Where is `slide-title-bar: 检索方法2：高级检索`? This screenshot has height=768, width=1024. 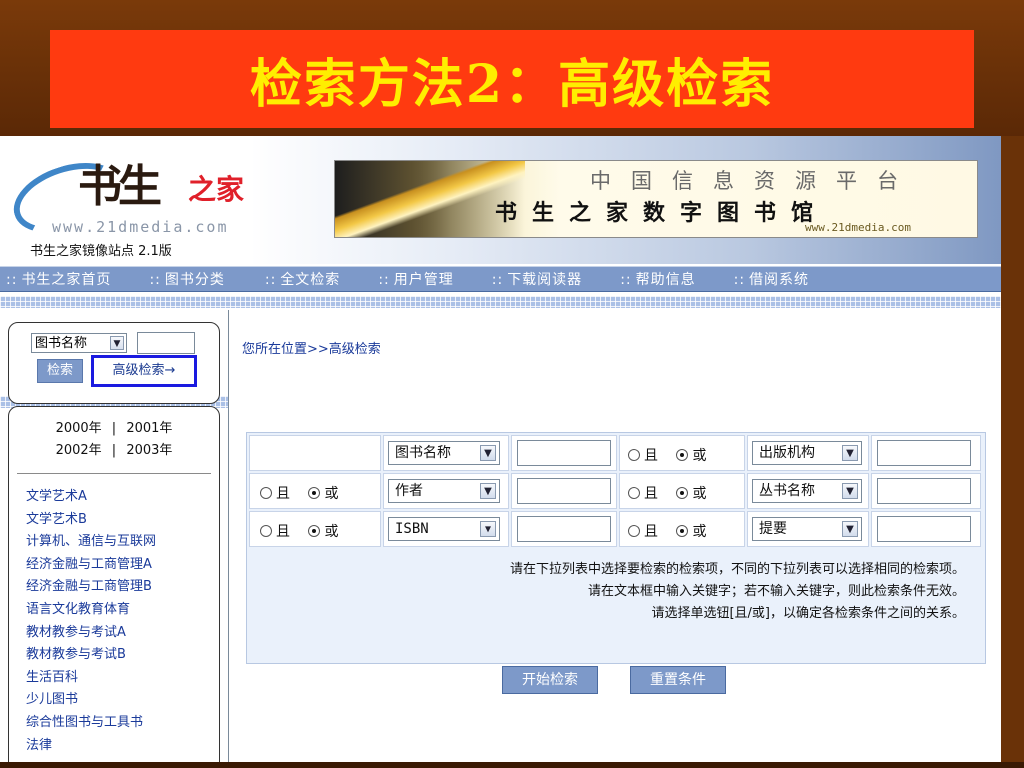 slide-title-bar: 检索方法2：高级检索 is located at coordinates (512, 79).